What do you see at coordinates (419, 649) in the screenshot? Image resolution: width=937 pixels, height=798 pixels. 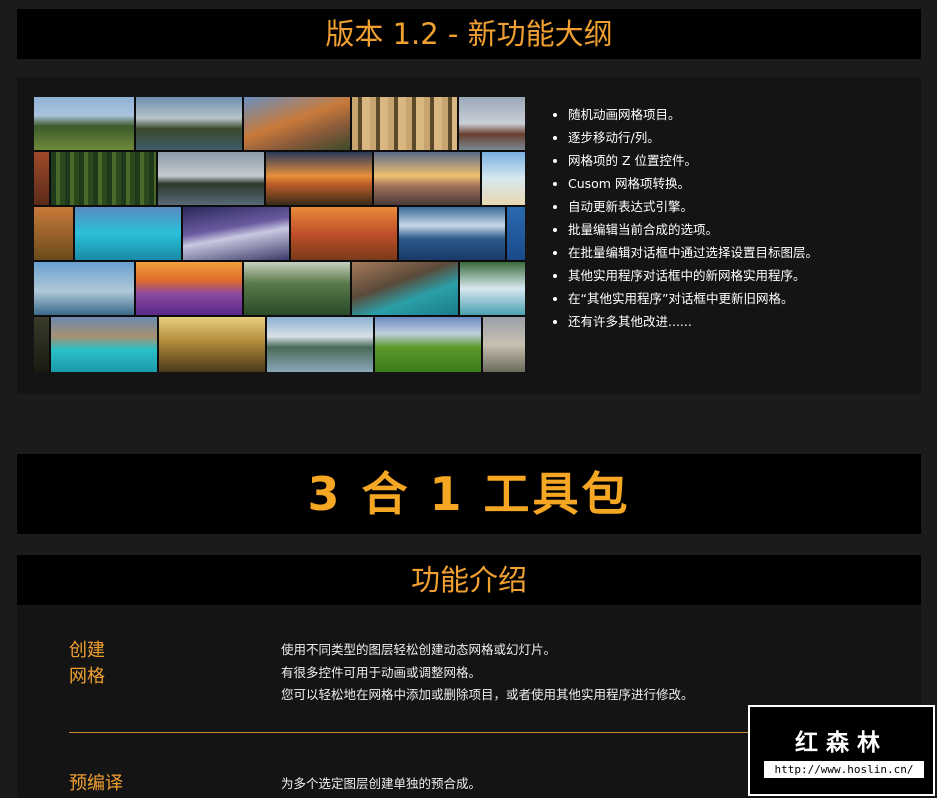 I see `feature-desc-line: 使用不同类型的图层轻松创建动态网格或幻灯片。` at bounding box center [419, 649].